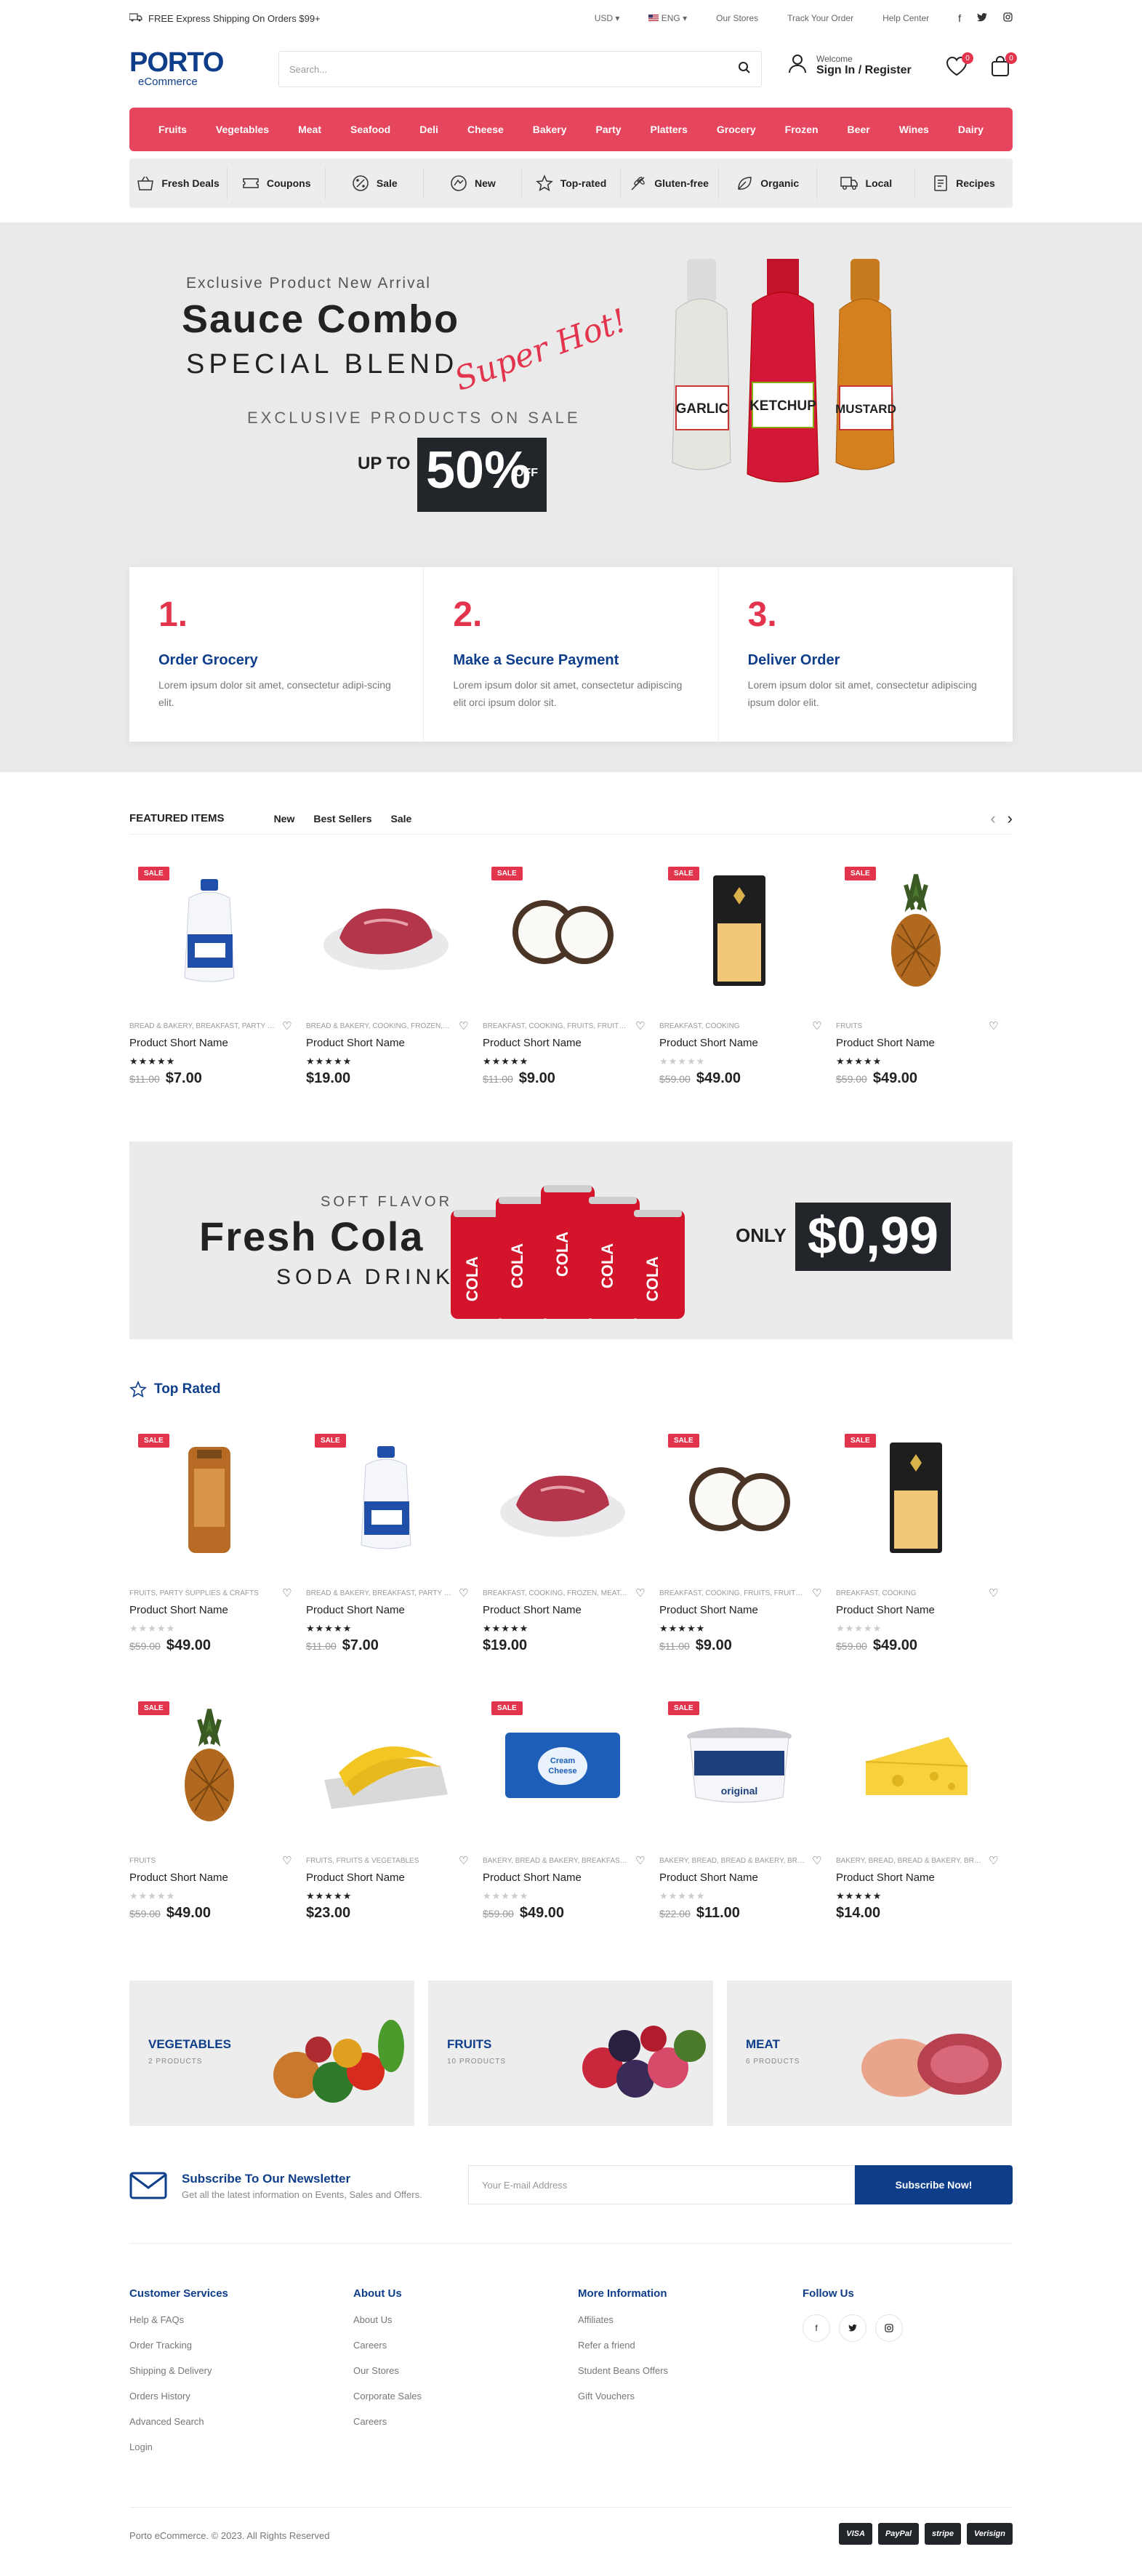 This screenshot has height=2576, width=1142. I want to click on footer-link: Shipping & Delivery, so click(178, 2378).